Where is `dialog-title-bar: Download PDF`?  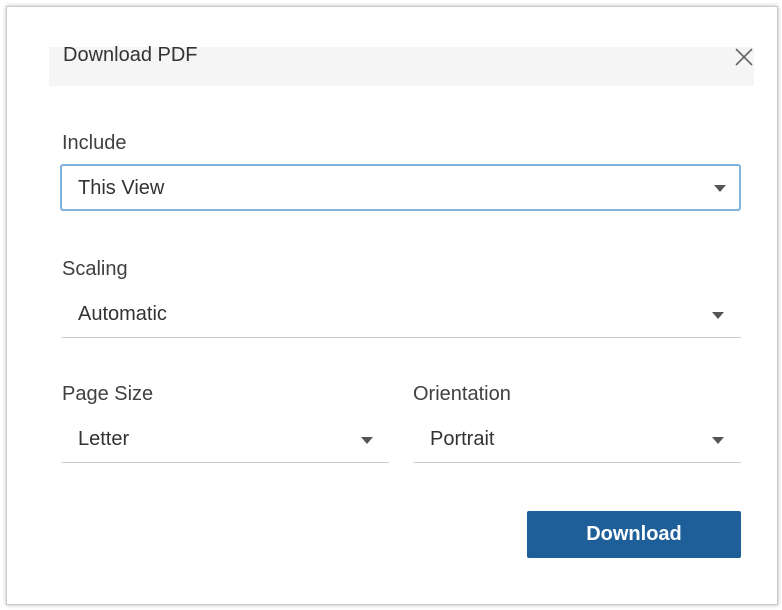
dialog-title-bar: Download PDF is located at coordinates (401, 65).